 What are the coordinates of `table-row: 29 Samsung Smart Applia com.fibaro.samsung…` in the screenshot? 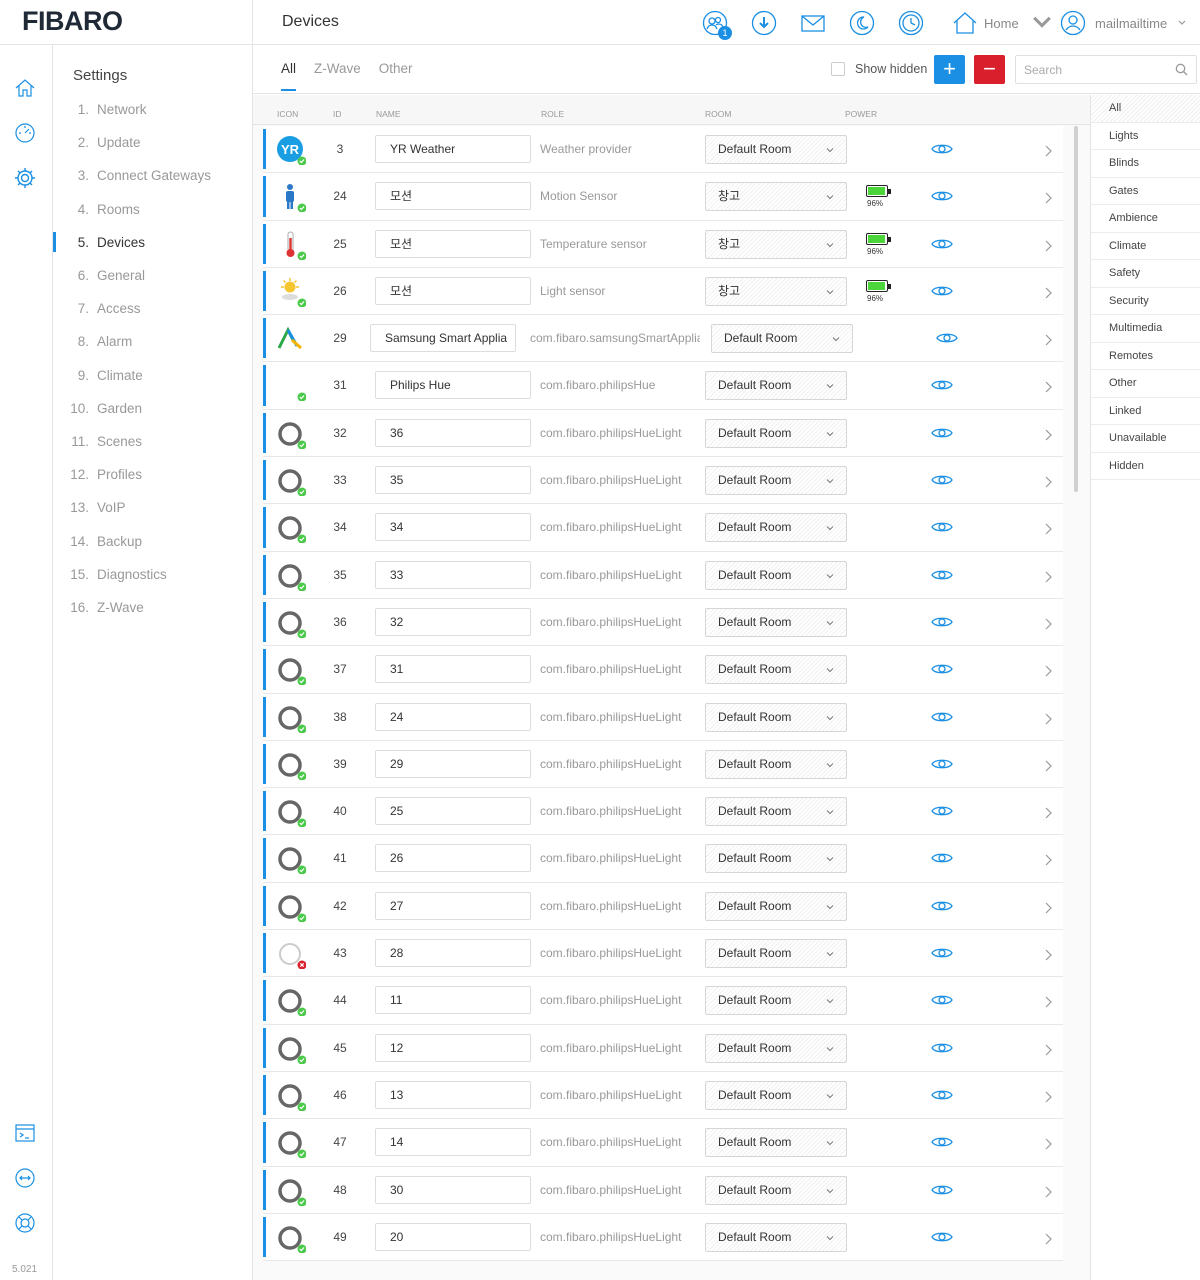 It's located at (663, 339).